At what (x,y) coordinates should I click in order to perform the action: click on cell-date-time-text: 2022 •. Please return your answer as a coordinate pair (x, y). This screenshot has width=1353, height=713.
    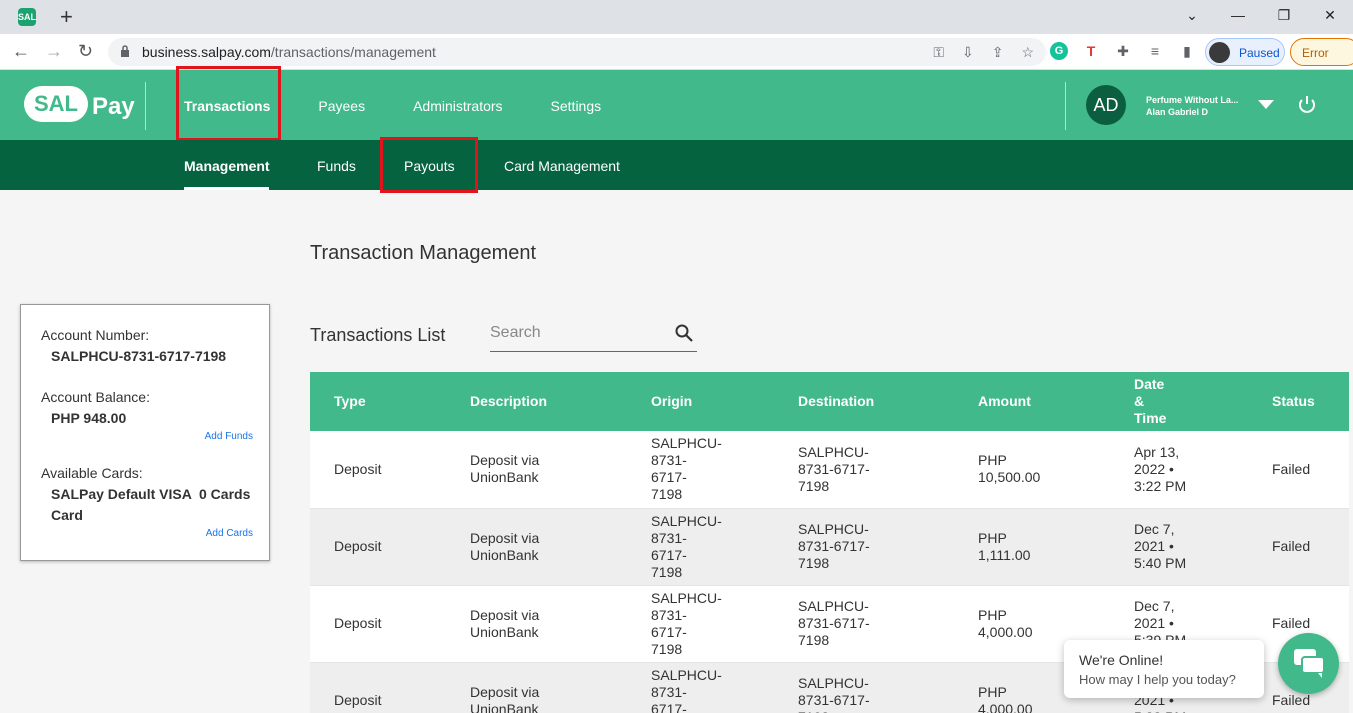
    Looking at the image, I should click on (1154, 468).